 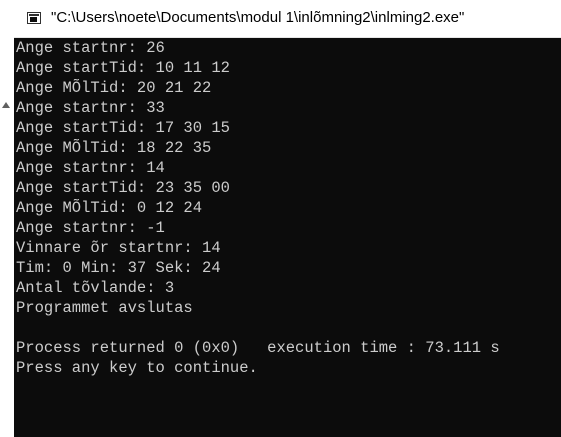 I want to click on console-line: Ange startTid: 23 35 00, so click(x=123, y=188).